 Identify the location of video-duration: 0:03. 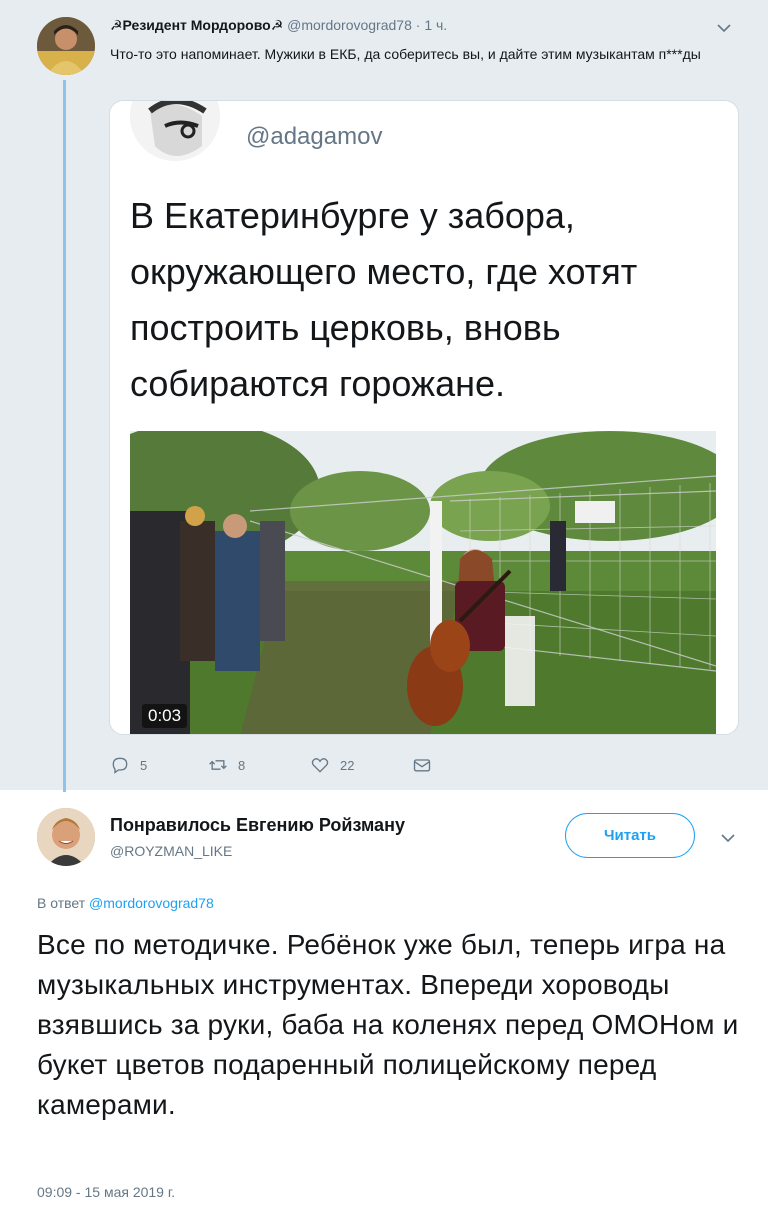
(165, 716).